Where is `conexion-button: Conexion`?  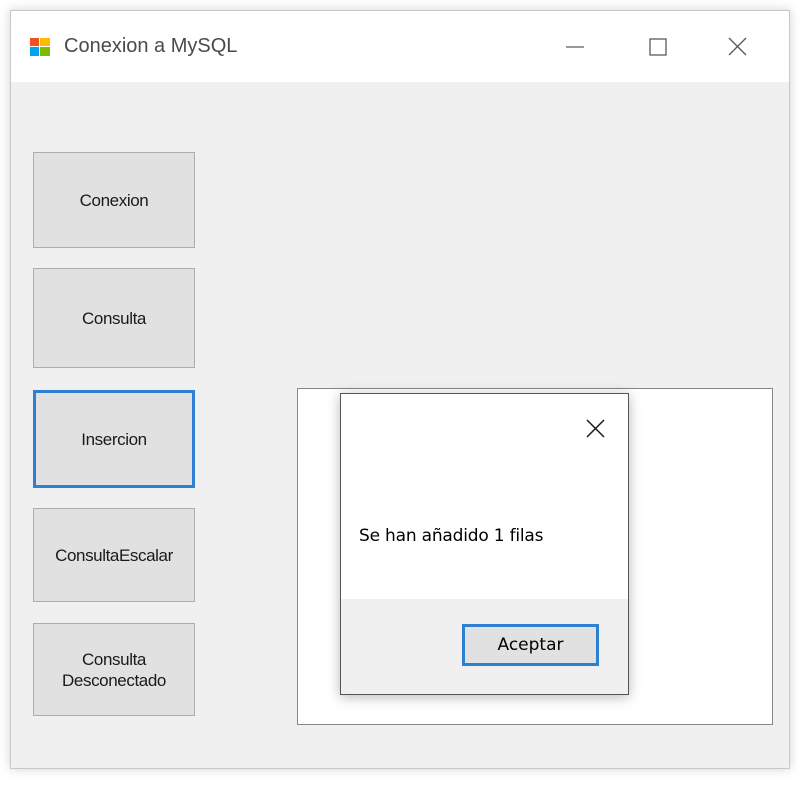 conexion-button: Conexion is located at coordinates (114, 200).